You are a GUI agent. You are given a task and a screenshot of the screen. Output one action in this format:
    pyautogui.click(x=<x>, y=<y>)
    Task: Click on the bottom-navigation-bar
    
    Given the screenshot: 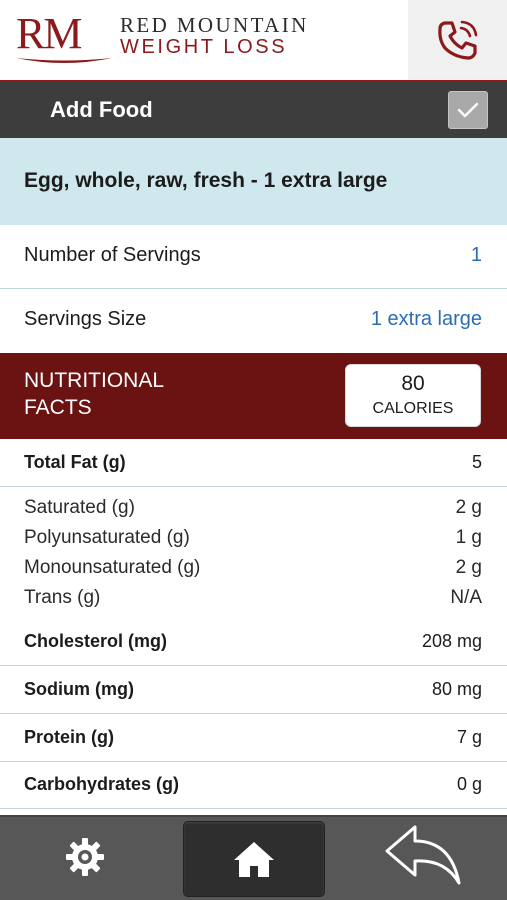 What is the action you would take?
    pyautogui.click(x=253, y=857)
    